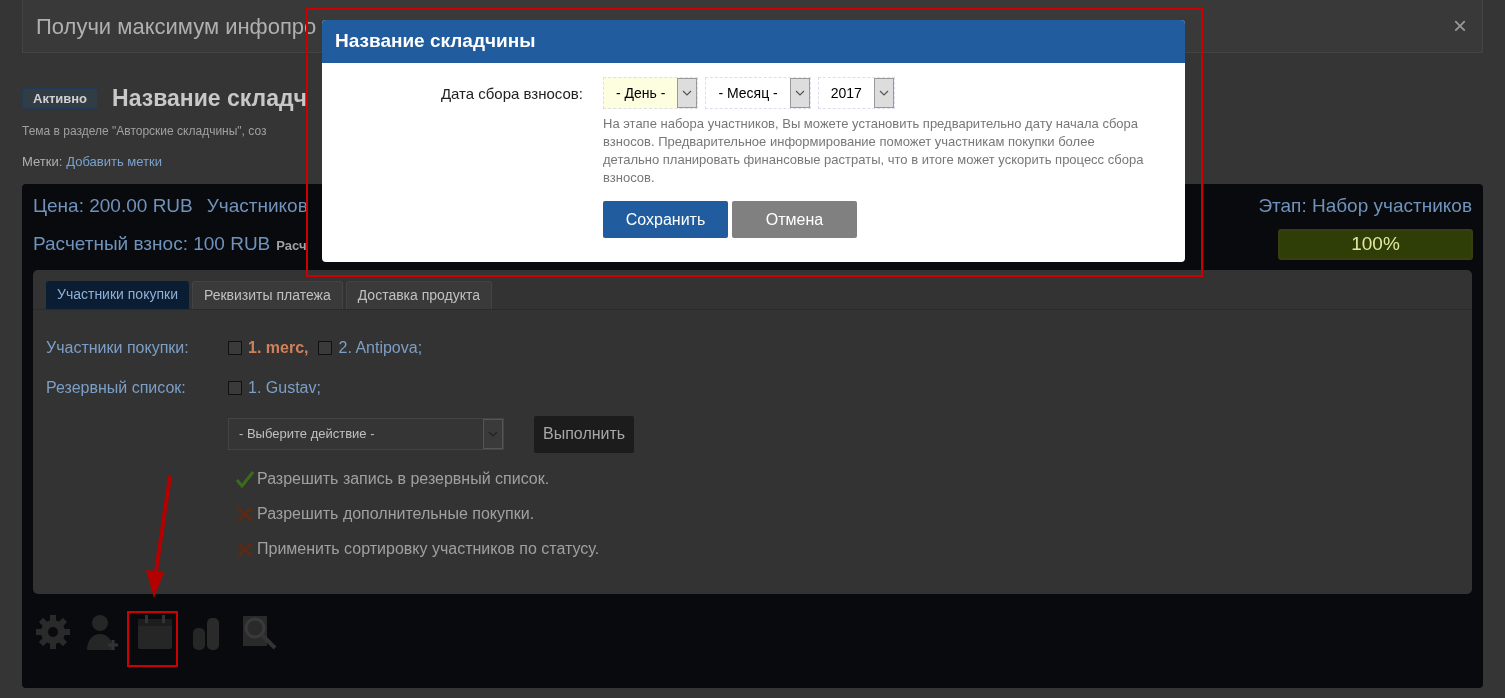 This screenshot has width=1505, height=698. Describe the element at coordinates (114, 161) in the screenshot. I see `add-tags-link: Добавить метки` at that location.